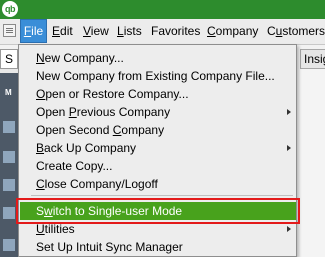  What do you see at coordinates (9, 165) in the screenshot?
I see `left-navigation-panel: M` at bounding box center [9, 165].